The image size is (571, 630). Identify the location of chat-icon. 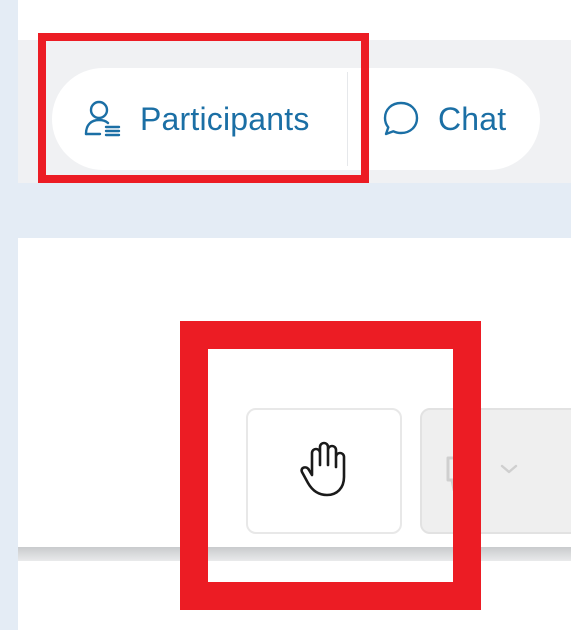
(401, 119).